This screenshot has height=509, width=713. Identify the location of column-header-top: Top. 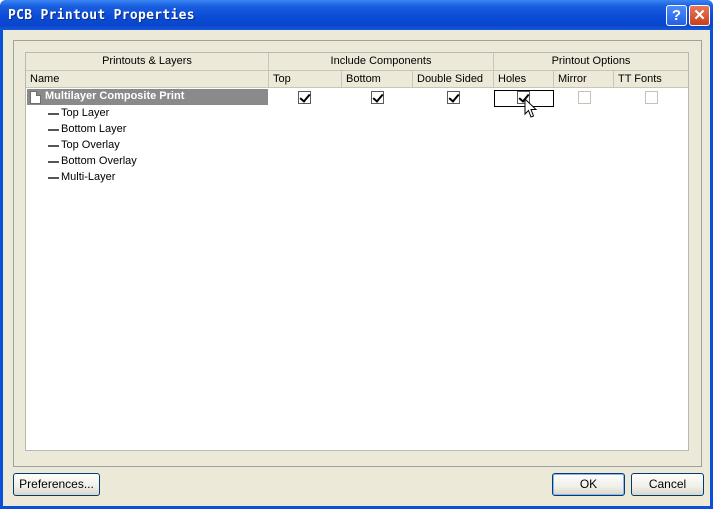
(305, 79).